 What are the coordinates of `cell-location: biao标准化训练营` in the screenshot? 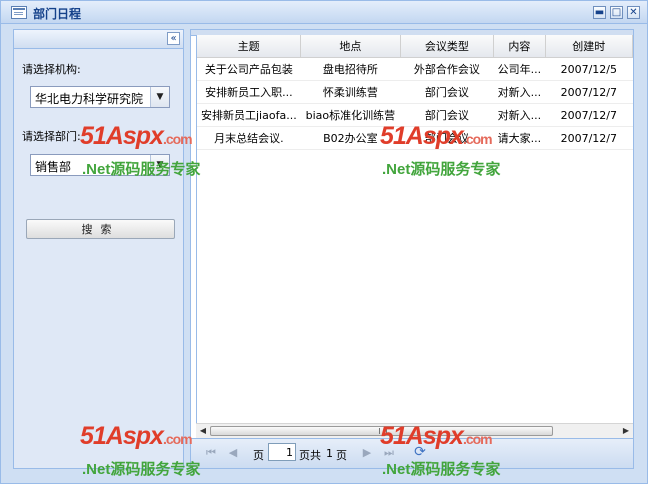 It's located at (350, 115).